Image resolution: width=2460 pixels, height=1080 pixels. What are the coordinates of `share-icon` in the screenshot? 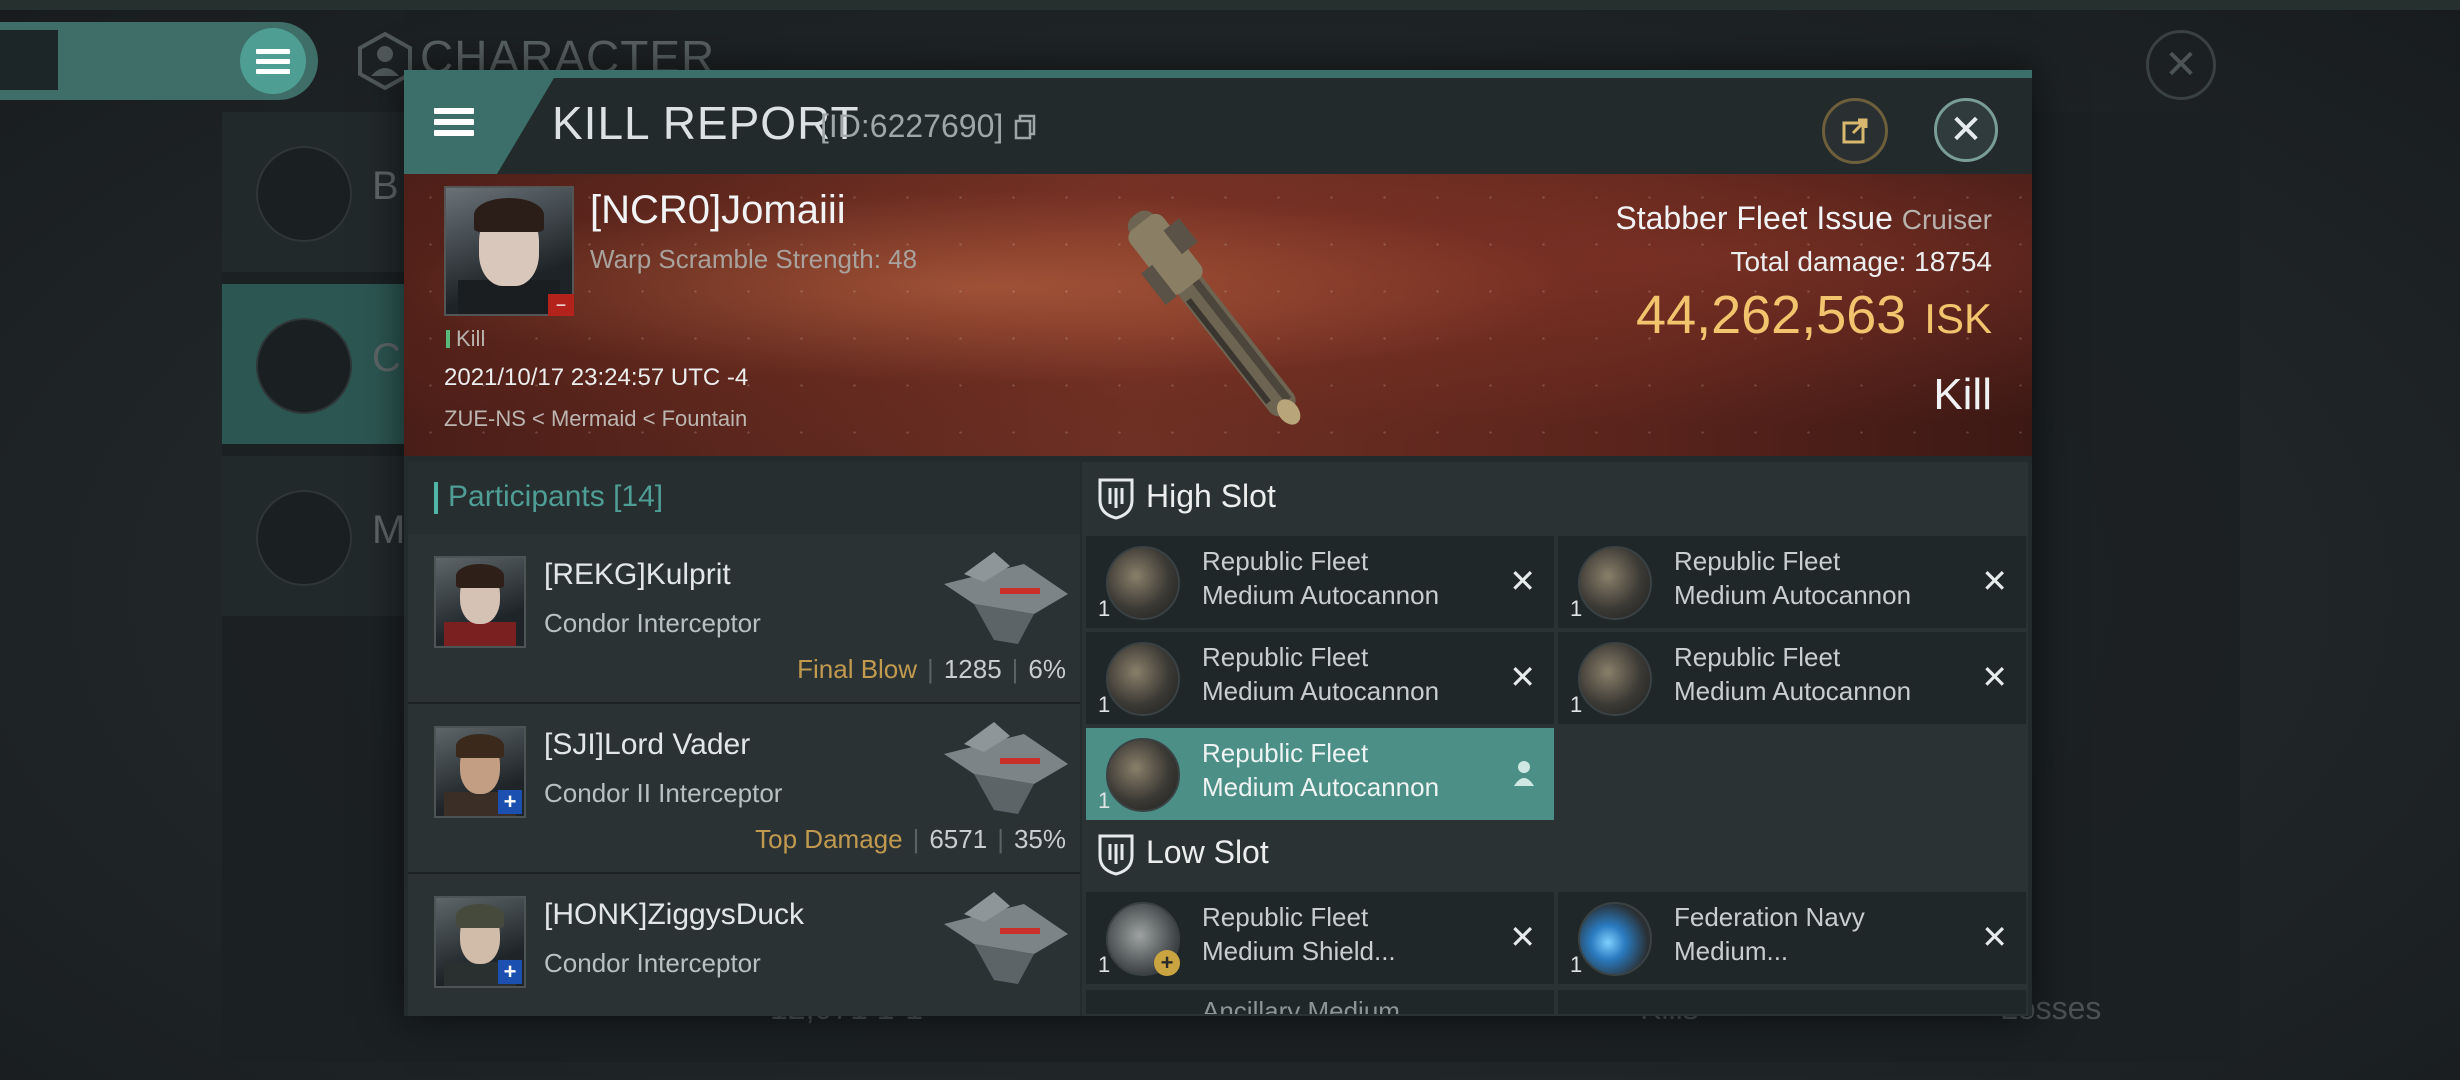 It's located at (1855, 131).